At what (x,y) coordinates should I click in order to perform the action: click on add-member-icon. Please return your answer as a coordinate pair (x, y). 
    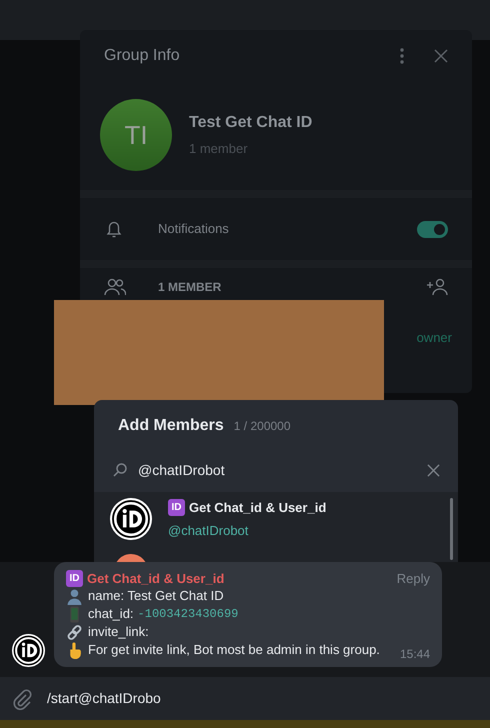
    Looking at the image, I should click on (437, 287).